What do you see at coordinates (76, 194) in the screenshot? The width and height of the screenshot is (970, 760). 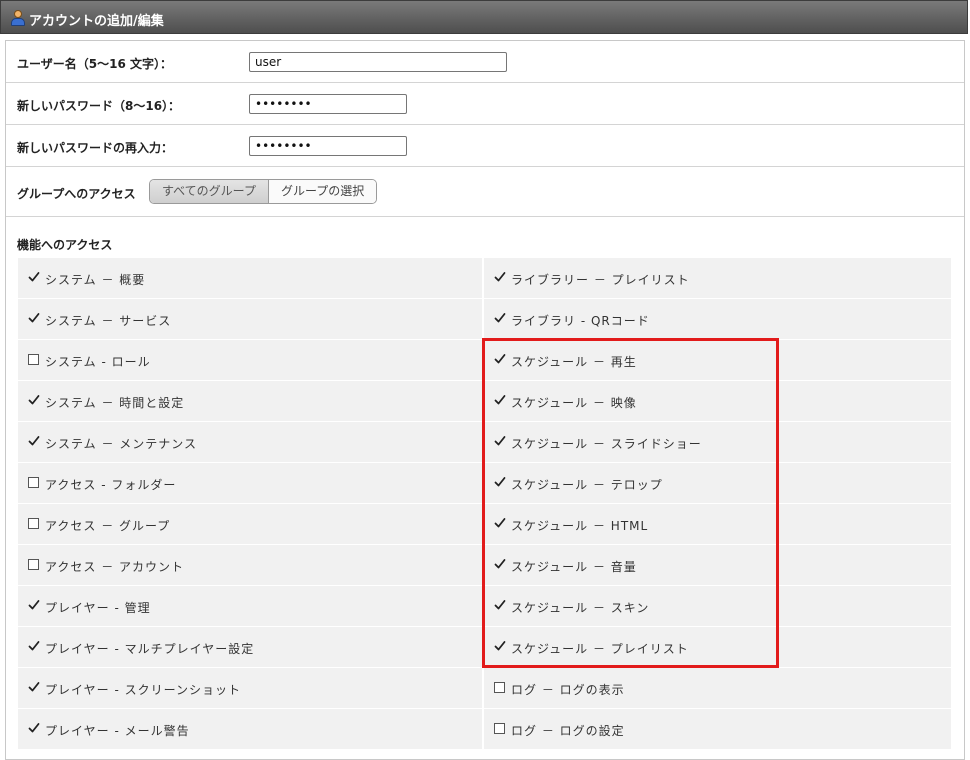 I see `group-access-label: グループへのアクセス` at bounding box center [76, 194].